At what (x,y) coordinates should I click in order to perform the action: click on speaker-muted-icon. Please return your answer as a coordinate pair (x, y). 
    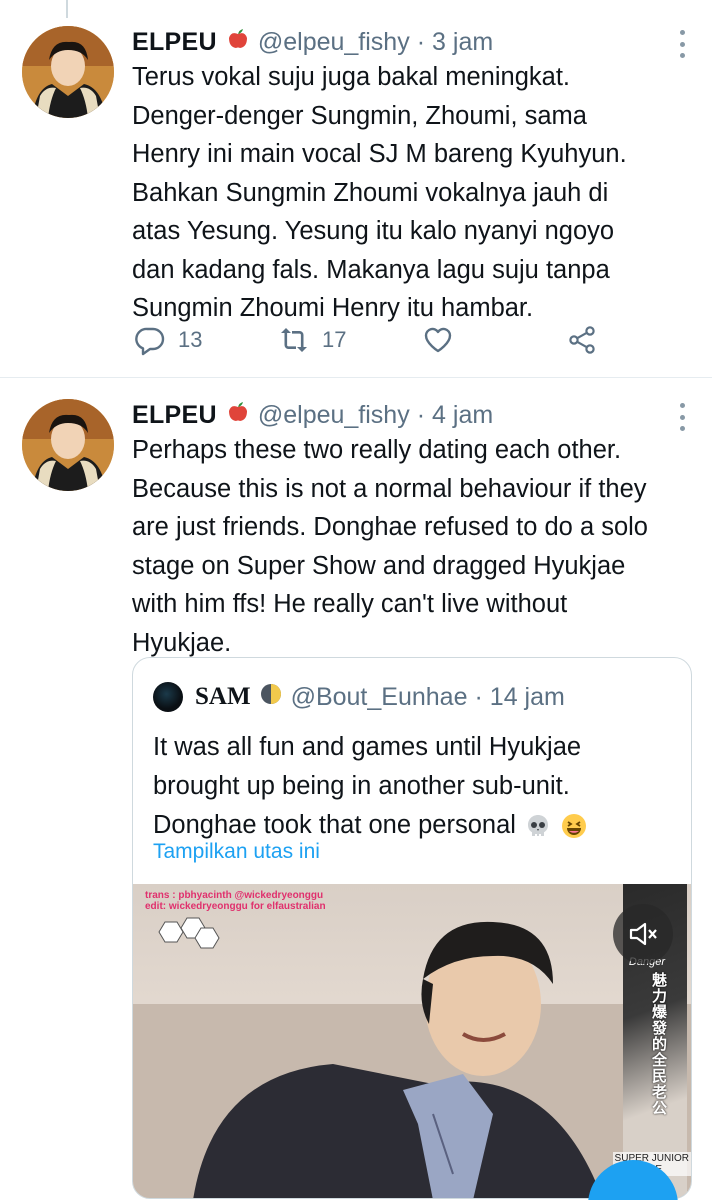
    Looking at the image, I should click on (643, 934).